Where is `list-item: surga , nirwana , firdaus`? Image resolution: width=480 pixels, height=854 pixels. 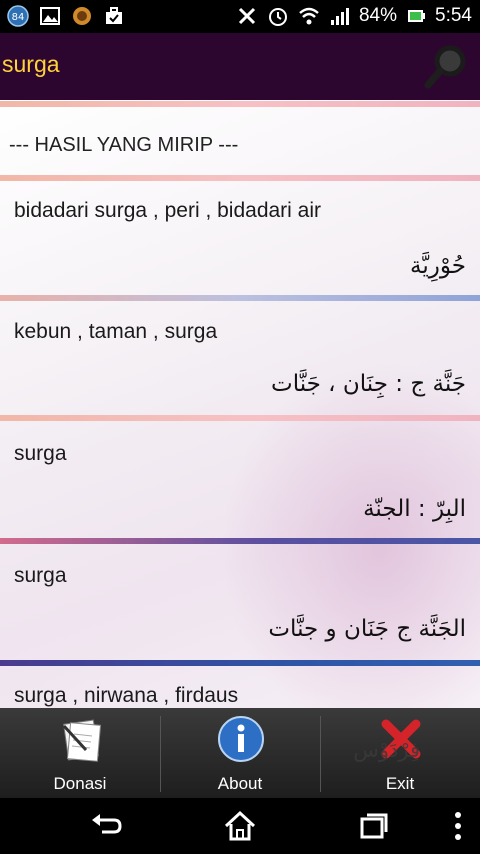 list-item: surga , nirwana , firdaus is located at coordinates (240, 687).